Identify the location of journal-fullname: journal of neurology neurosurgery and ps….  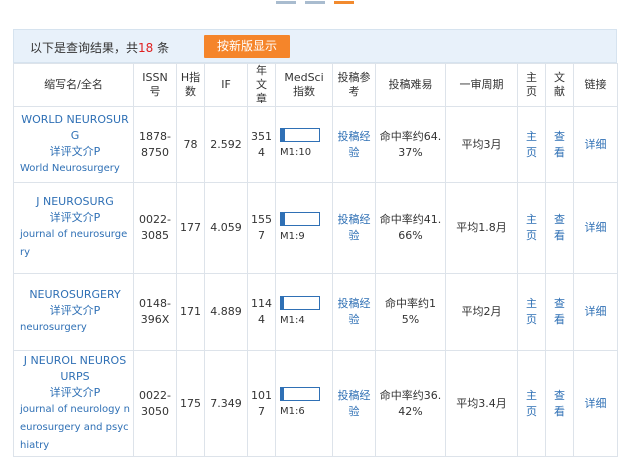
(75, 427).